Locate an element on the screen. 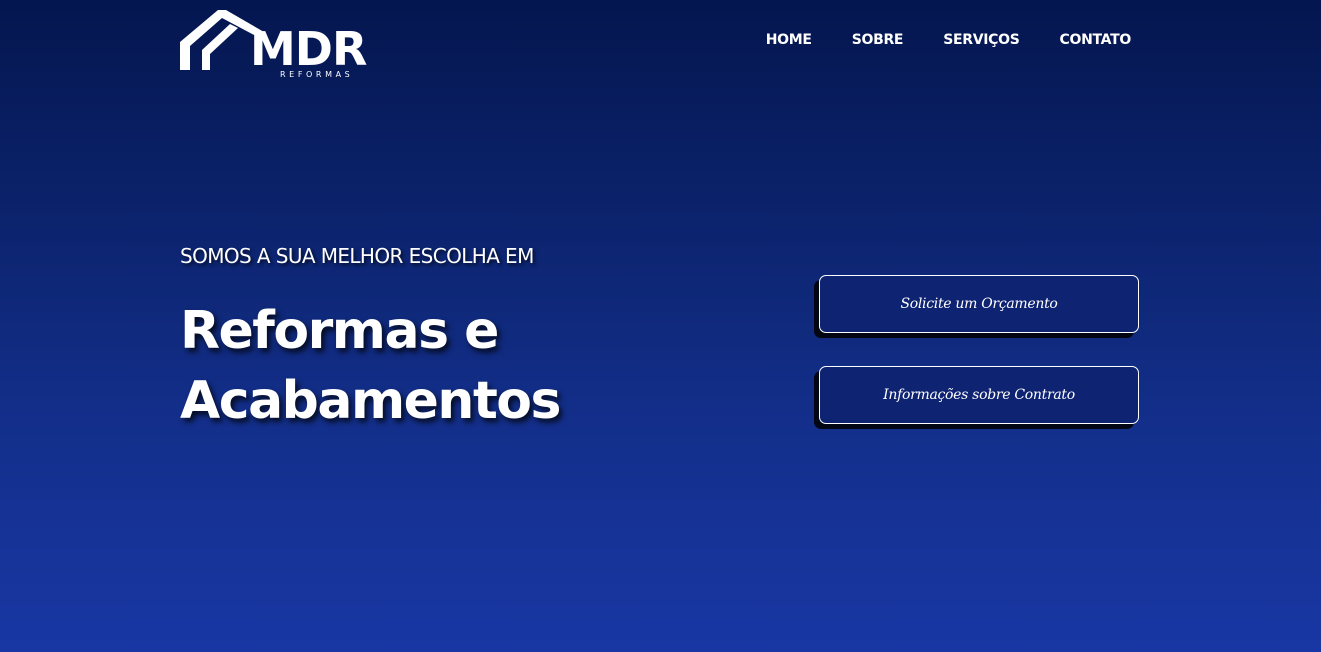  nav-servicos: SERVIÇOS is located at coordinates (981, 40).